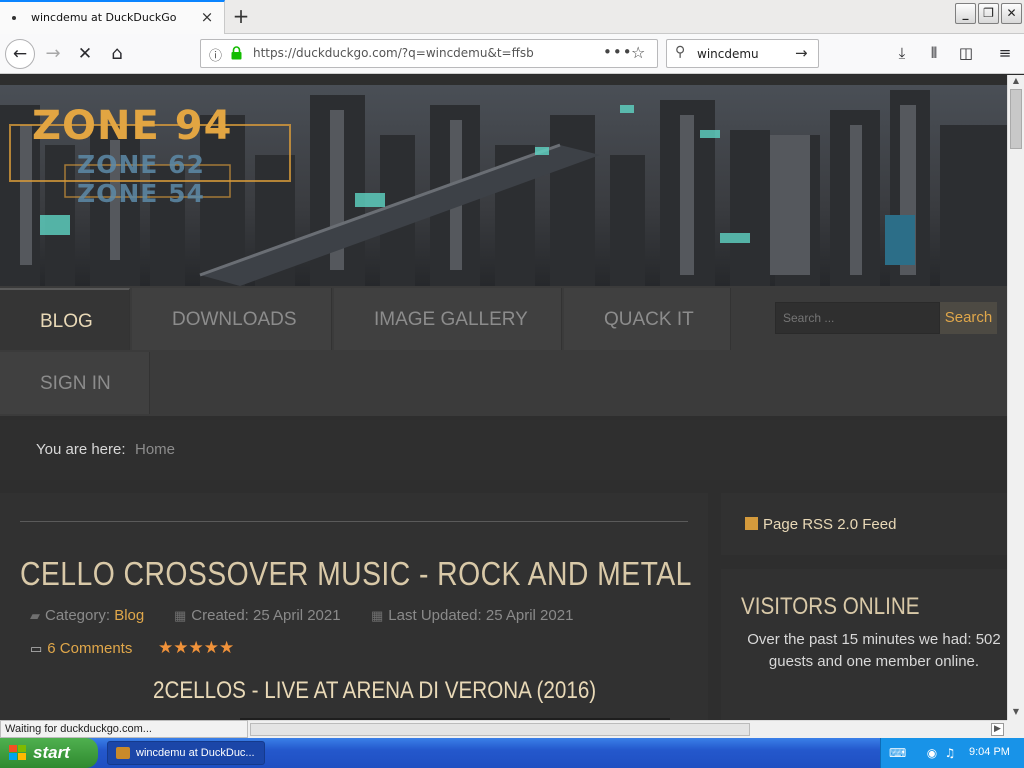 This screenshot has height=768, width=1024. What do you see at coordinates (638, 52) in the screenshot?
I see `bookmark-star-icon: ☆` at bounding box center [638, 52].